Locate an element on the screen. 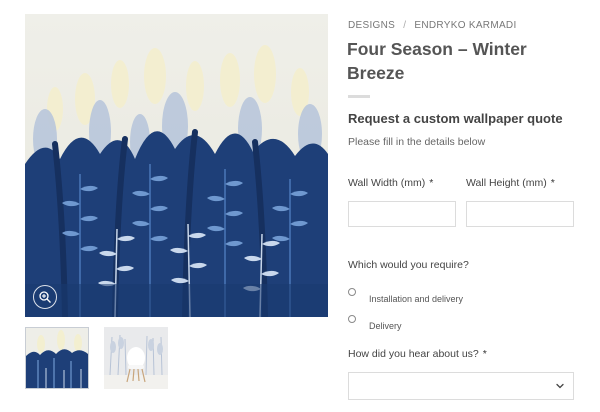 This screenshot has height=412, width=600. option-label: Delivery is located at coordinates (385, 326).